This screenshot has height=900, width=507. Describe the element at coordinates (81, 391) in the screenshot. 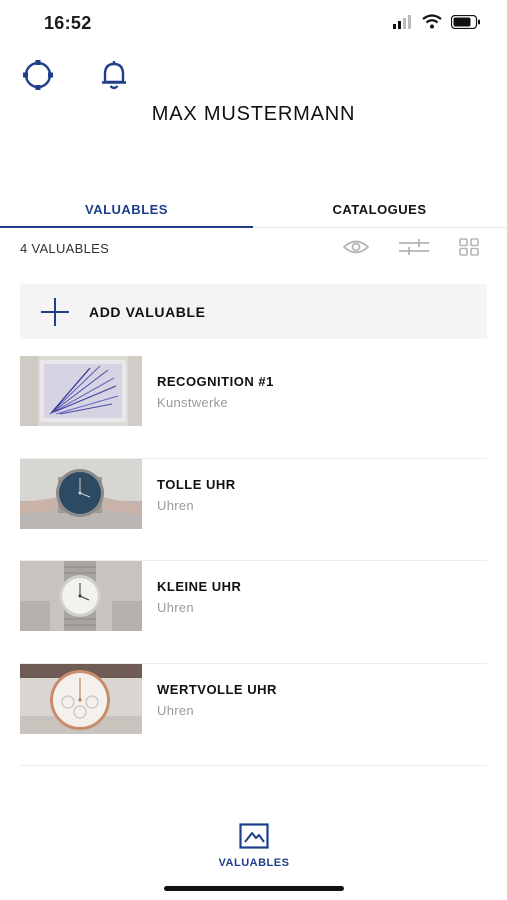

I see `thumbnail-artwork` at that location.